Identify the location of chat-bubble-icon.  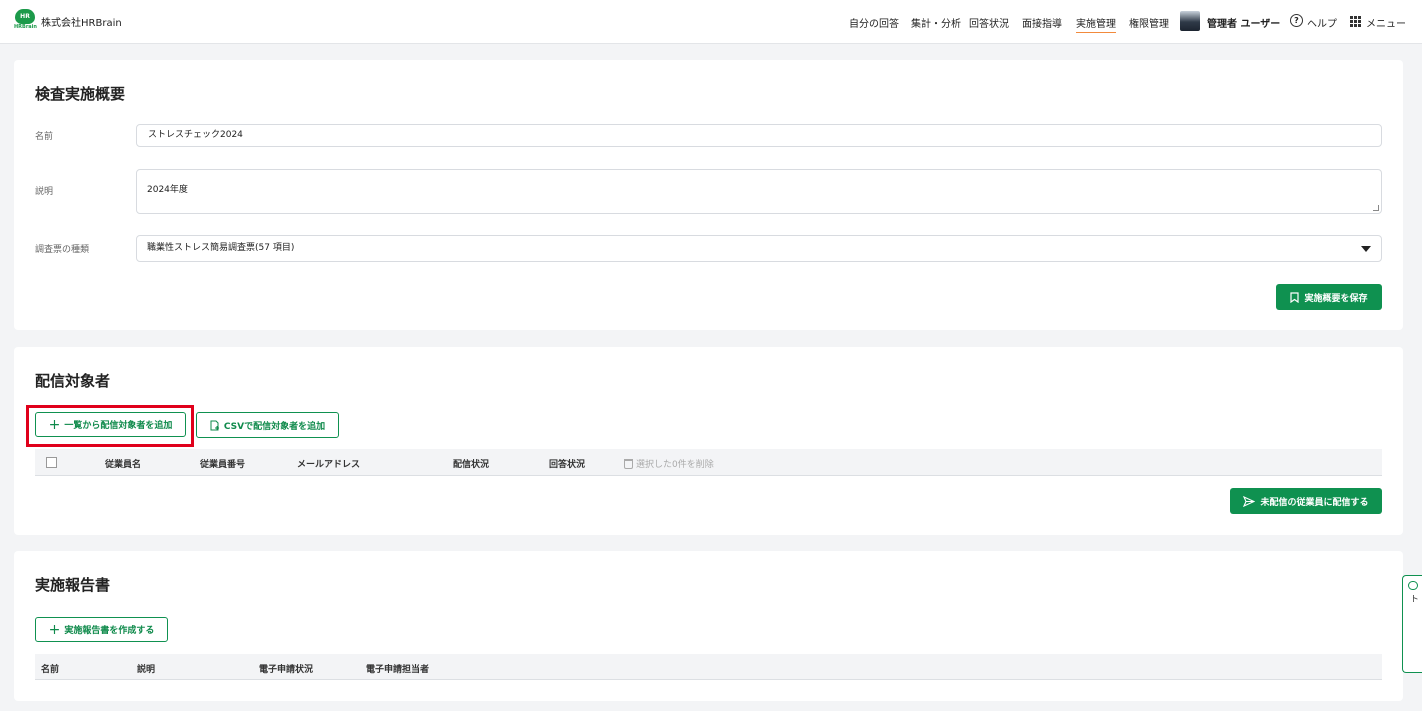
(1413, 585).